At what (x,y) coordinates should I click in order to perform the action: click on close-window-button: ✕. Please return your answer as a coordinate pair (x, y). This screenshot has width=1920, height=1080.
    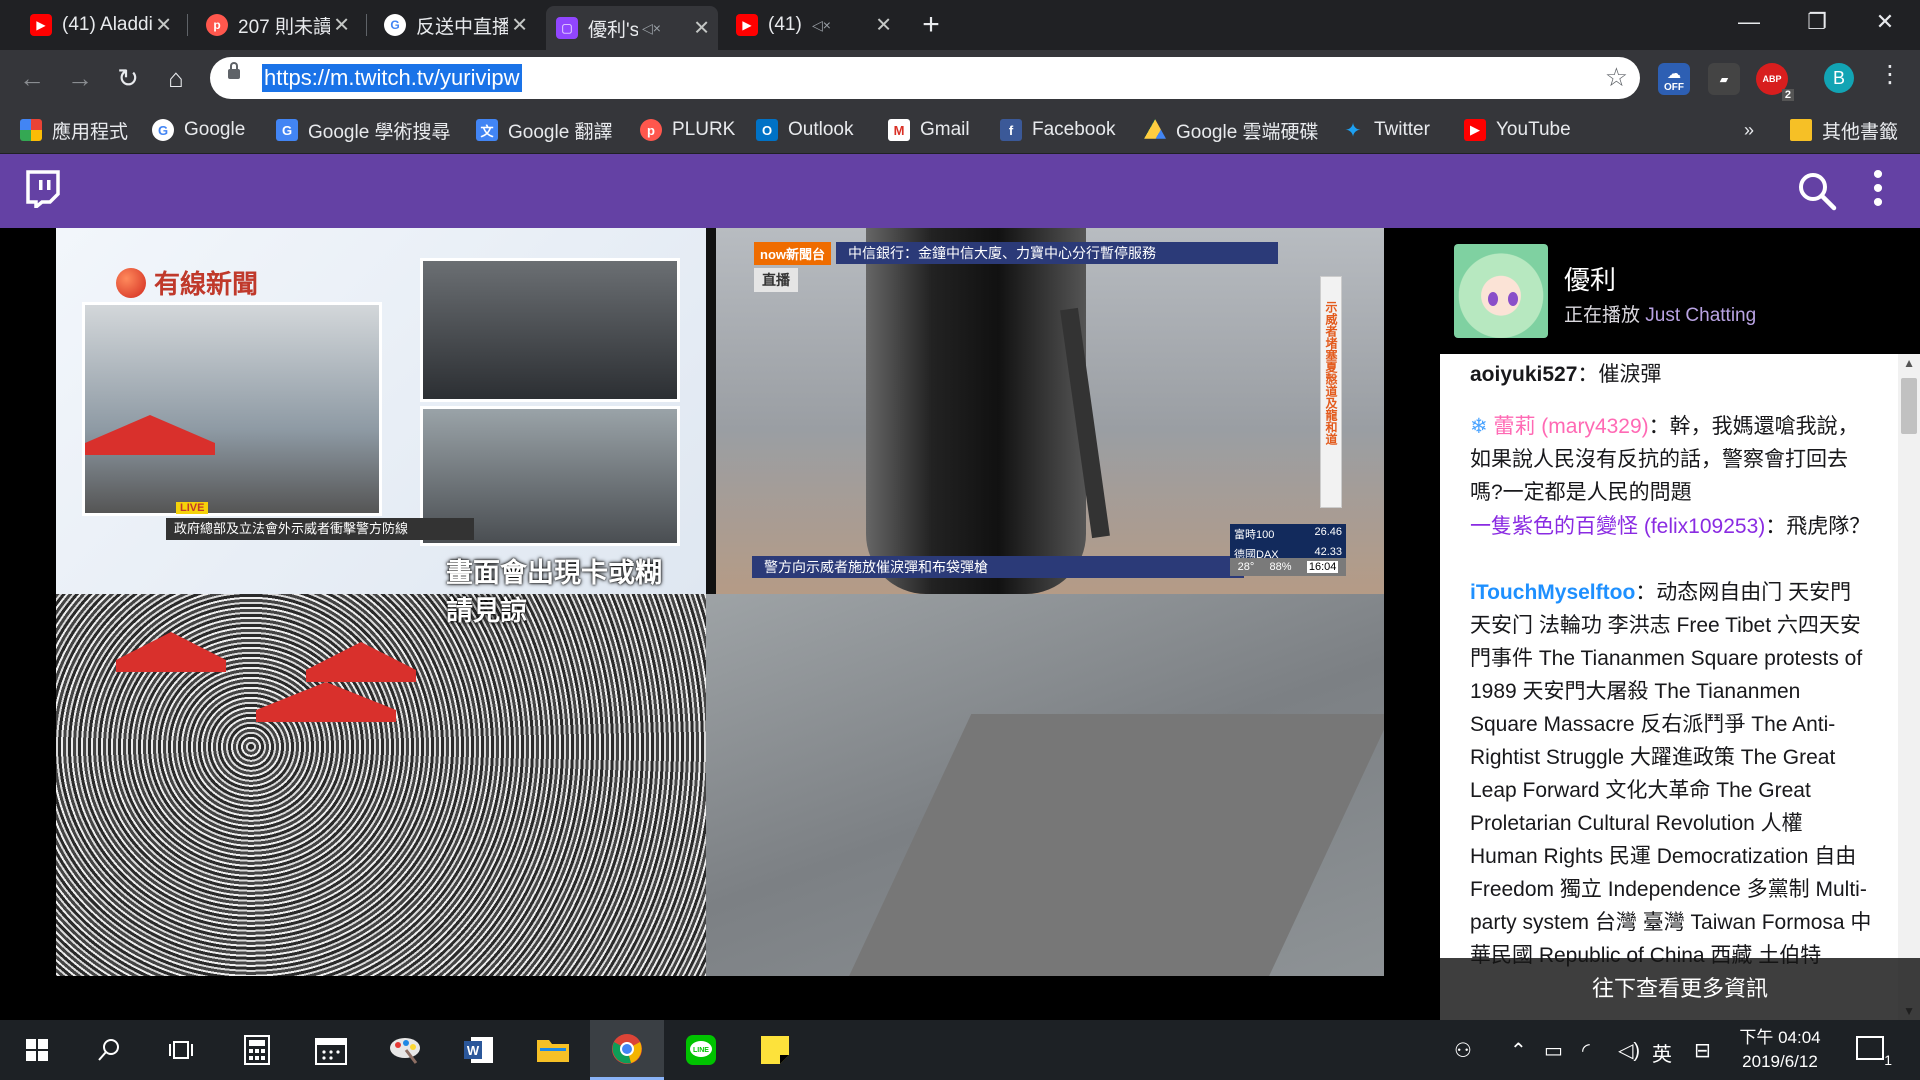
    Looking at the image, I should click on (1885, 22).